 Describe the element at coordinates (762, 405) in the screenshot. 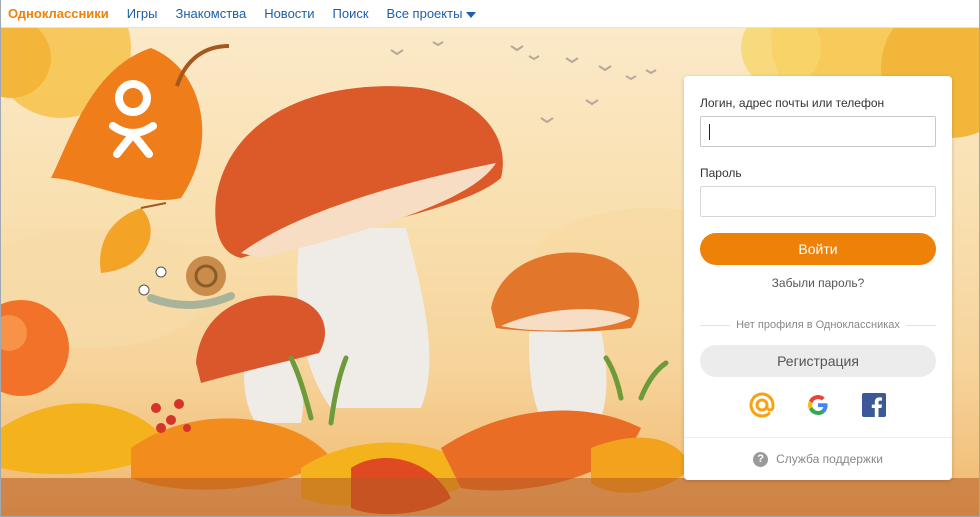

I see `mail-ru-icon` at that location.